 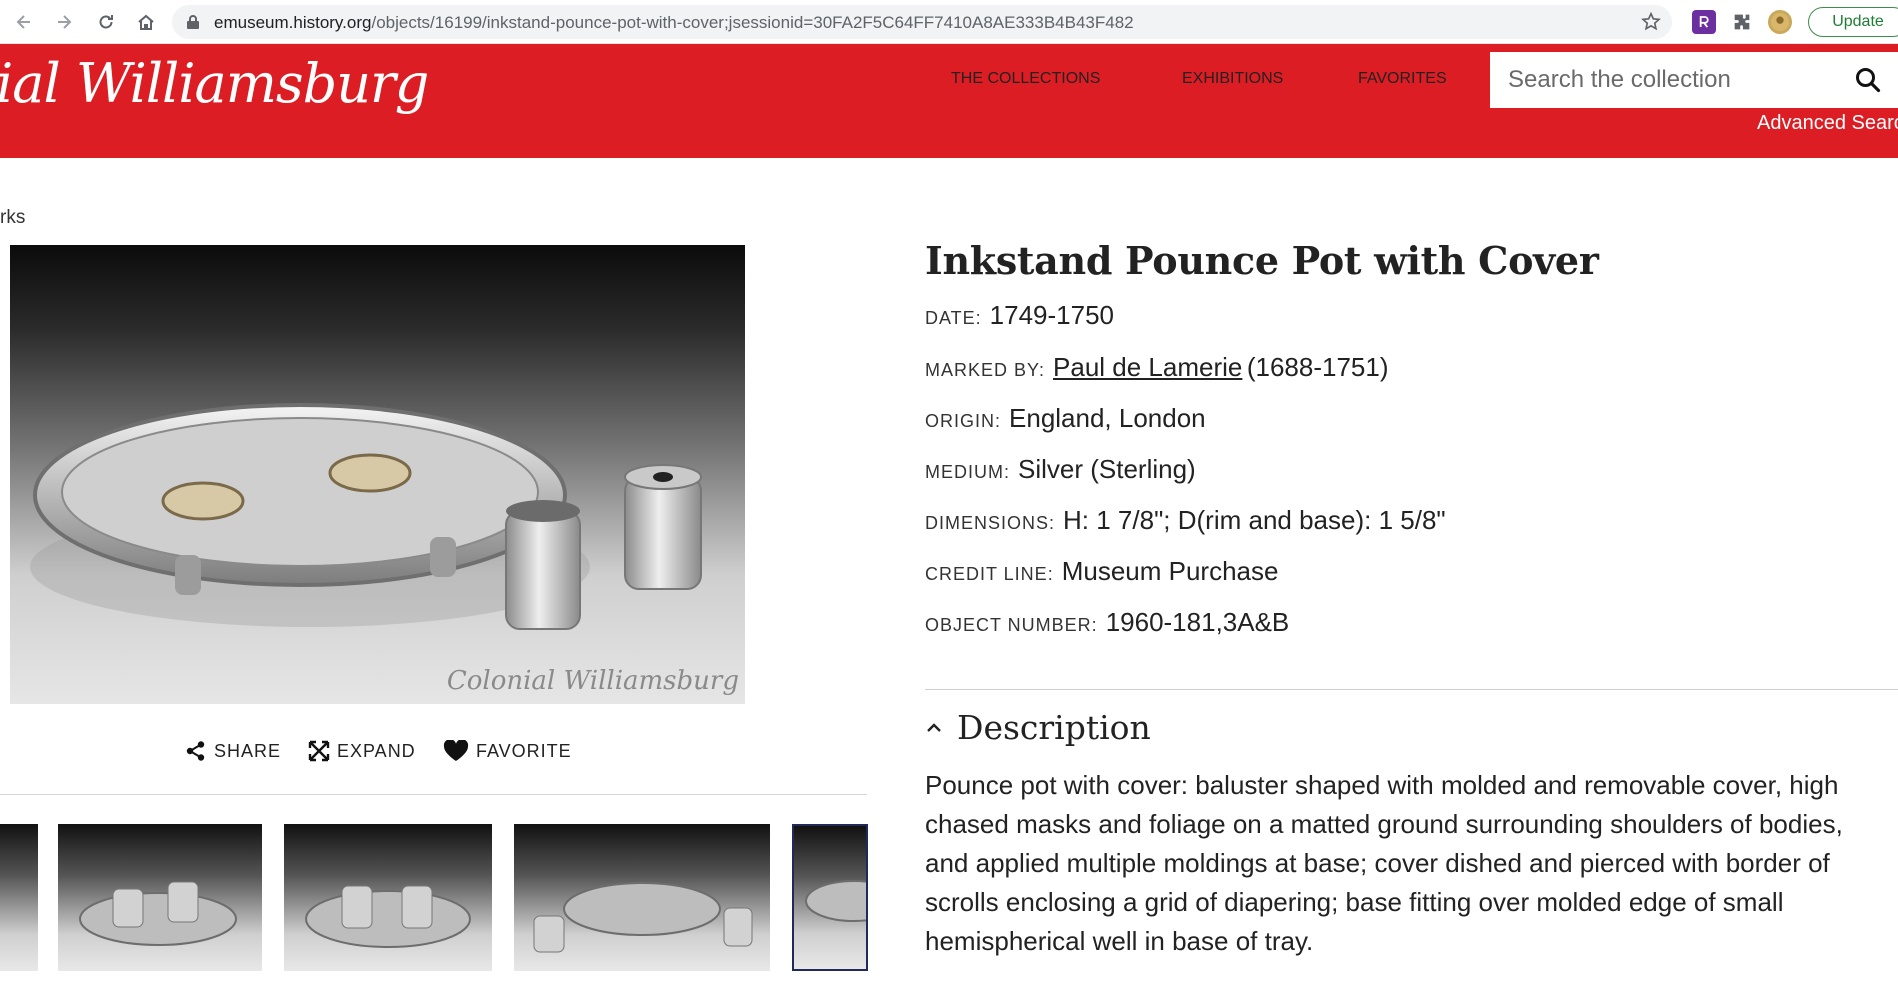 I want to click on nav-the-collections: THE COLLECTIONS, so click(x=1025, y=79).